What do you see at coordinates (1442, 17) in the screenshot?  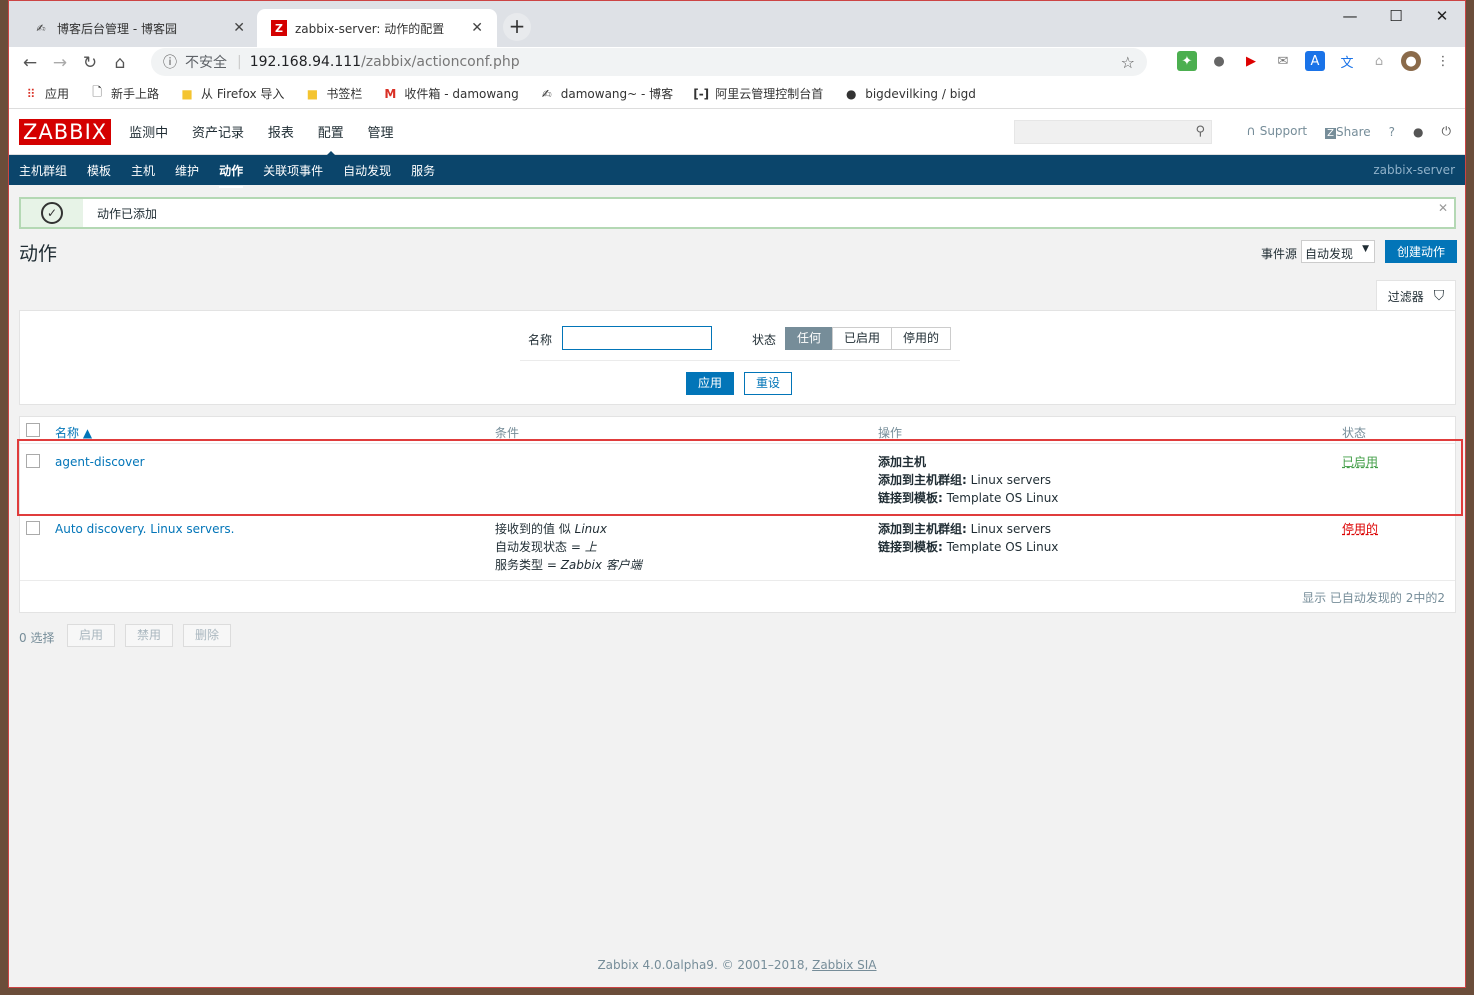 I see `close-window-icon: ✕` at bounding box center [1442, 17].